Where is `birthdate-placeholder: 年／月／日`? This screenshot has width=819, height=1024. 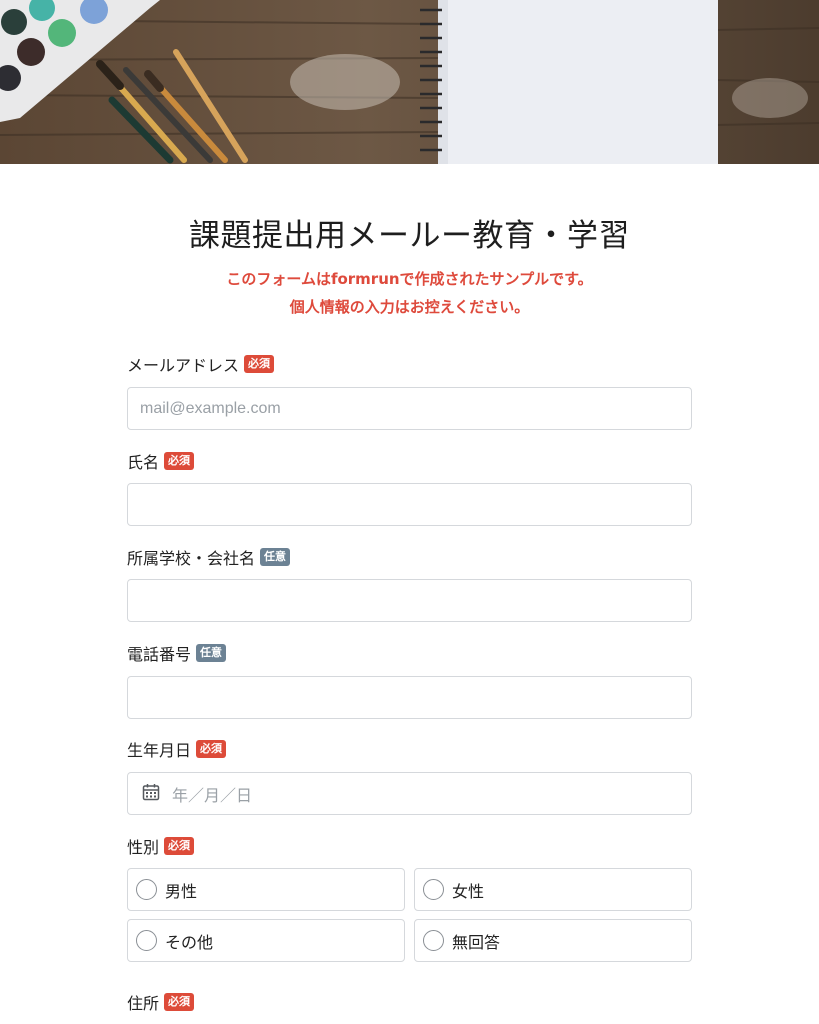 birthdate-placeholder: 年／月／日 is located at coordinates (212, 795).